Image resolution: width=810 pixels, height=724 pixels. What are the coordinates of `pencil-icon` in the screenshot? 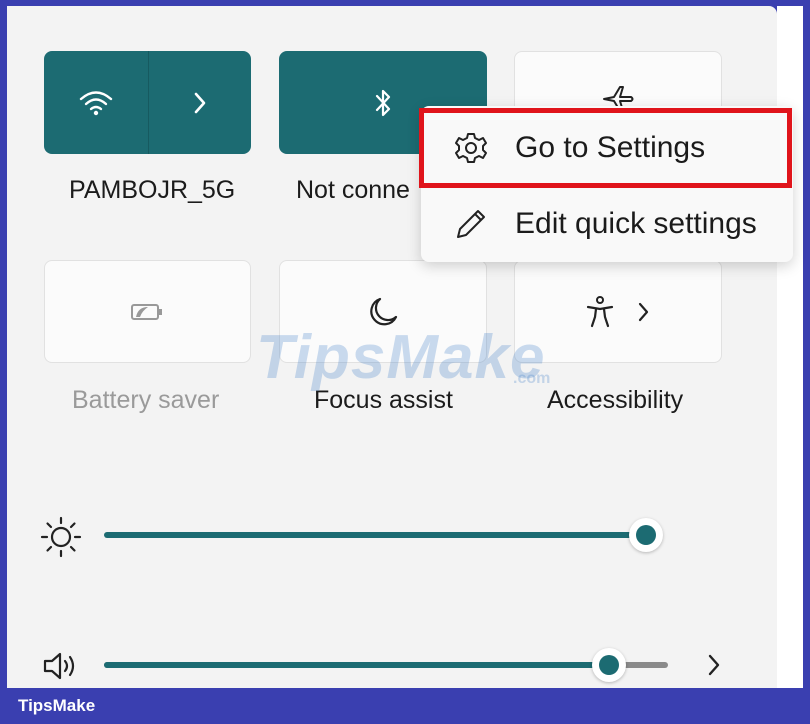 It's located at (471, 224).